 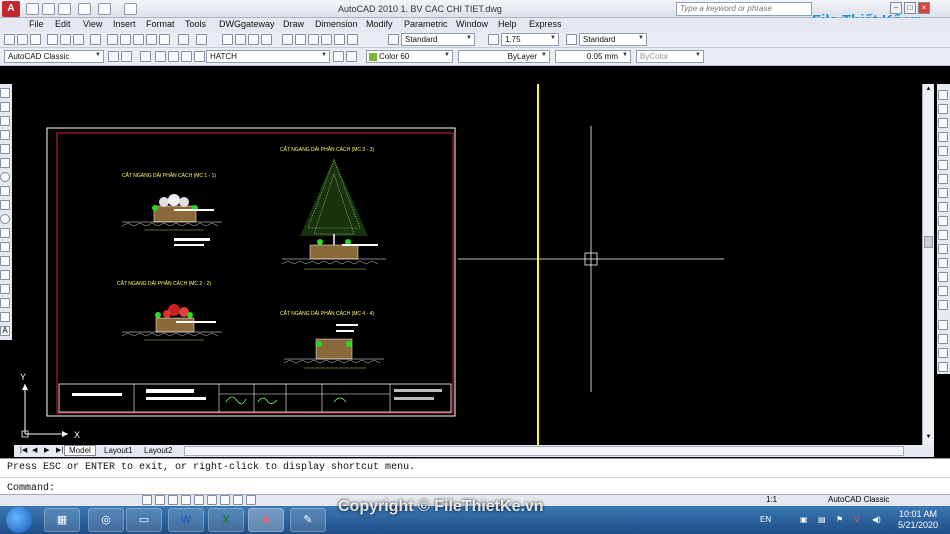 What do you see at coordinates (147, 500) in the screenshot?
I see `snap-icon` at bounding box center [147, 500].